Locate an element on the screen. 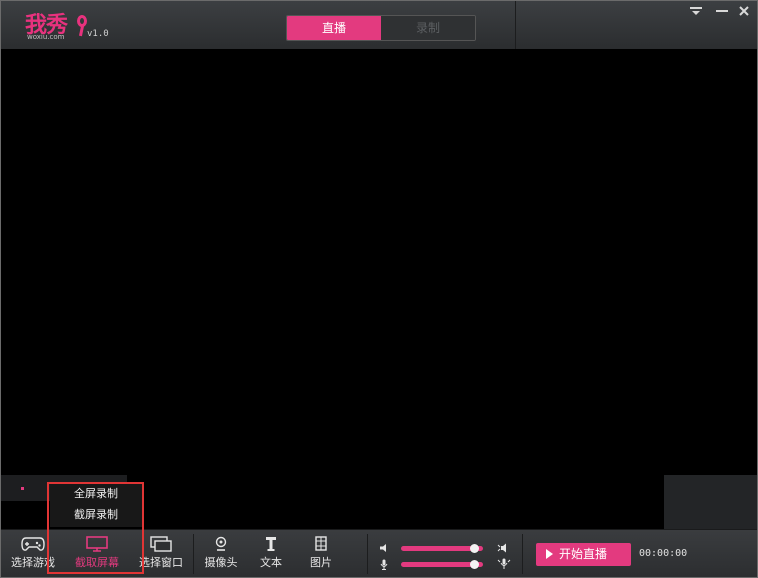 The image size is (758, 578). live-timer: 00:00:00 is located at coordinates (663, 553).